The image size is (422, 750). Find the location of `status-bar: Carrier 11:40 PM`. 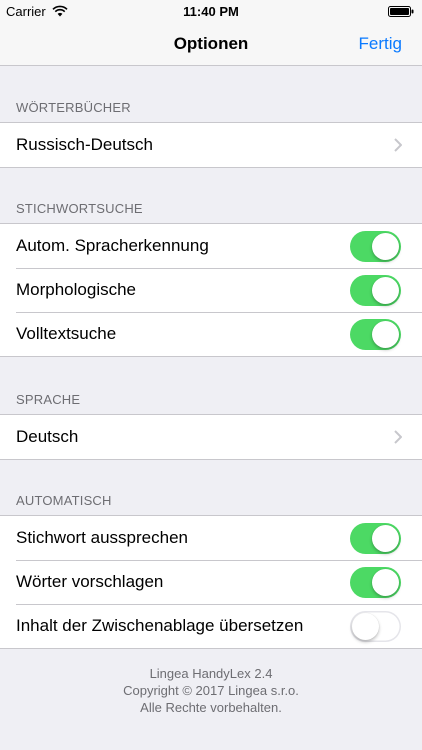

status-bar: Carrier 11:40 PM is located at coordinates (211, 11).